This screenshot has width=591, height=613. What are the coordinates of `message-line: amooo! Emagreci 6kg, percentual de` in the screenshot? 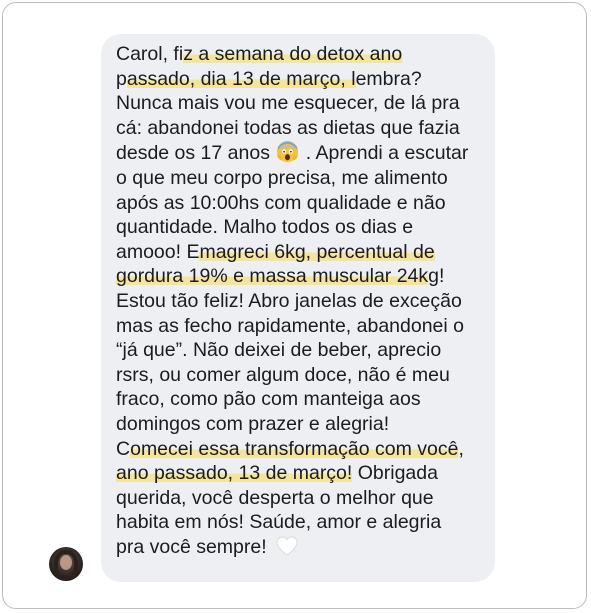 It's located at (302, 252).